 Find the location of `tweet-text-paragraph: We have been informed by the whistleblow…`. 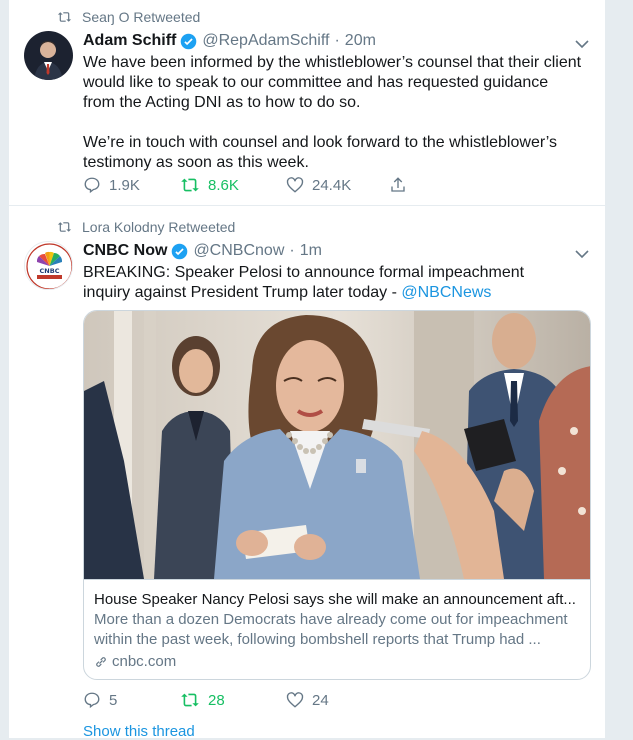

tweet-text-paragraph: We have been informed by the whistleblow… is located at coordinates (332, 82).